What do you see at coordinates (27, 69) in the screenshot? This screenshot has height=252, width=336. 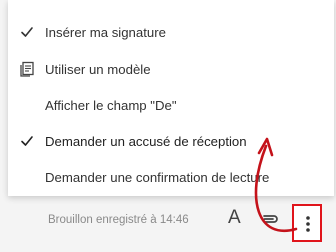 I see `template-icon` at bounding box center [27, 69].